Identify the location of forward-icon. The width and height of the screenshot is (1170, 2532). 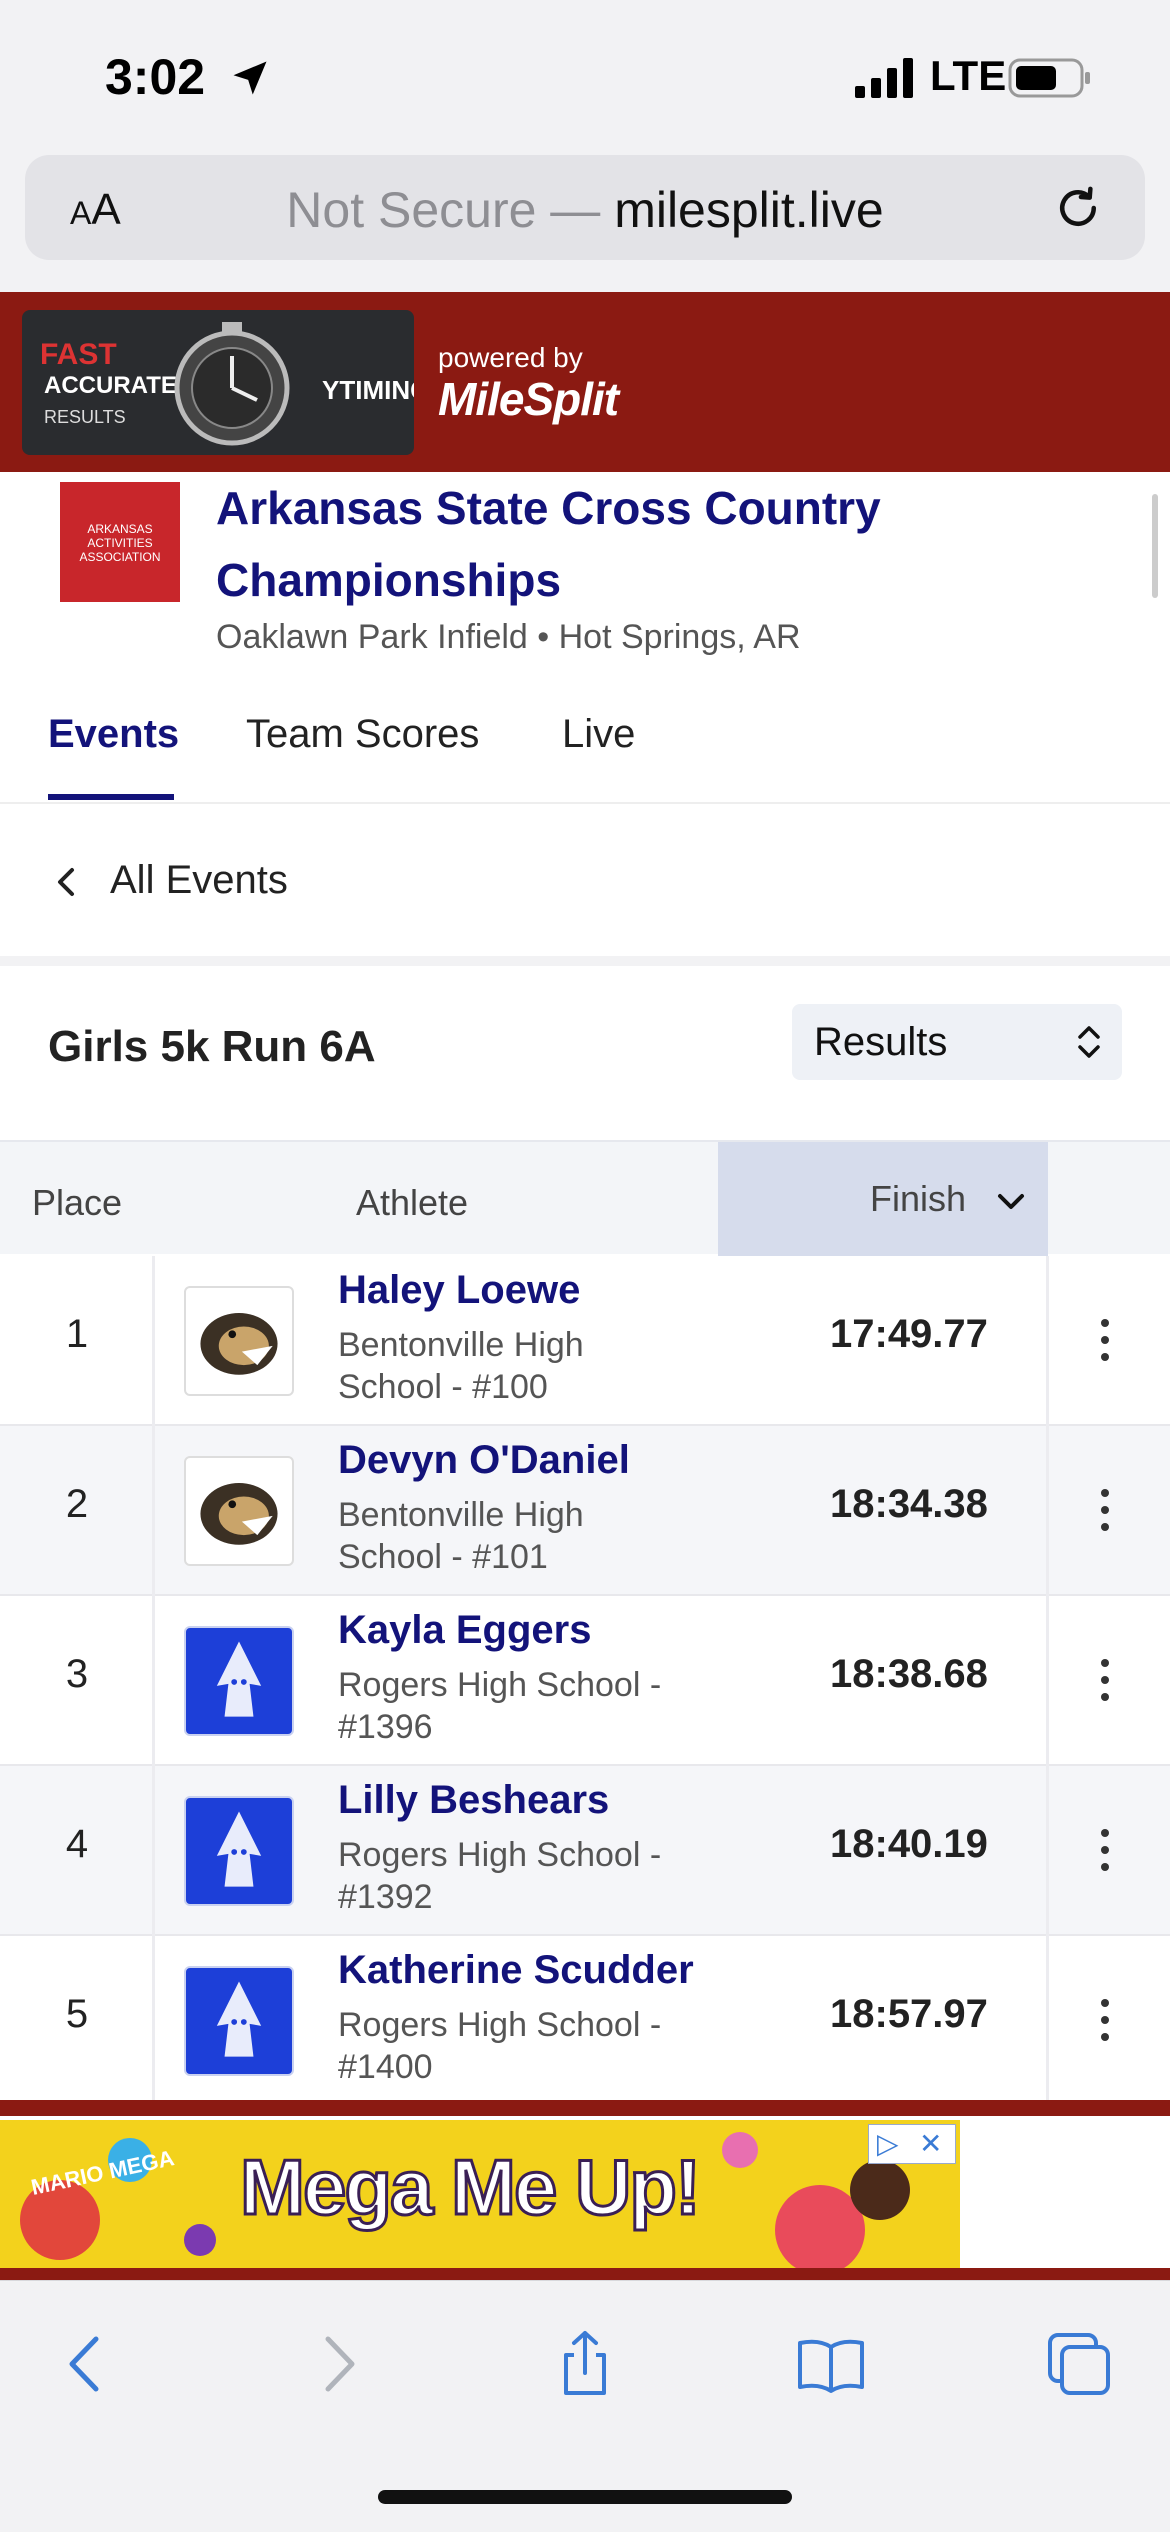
(337, 2364).